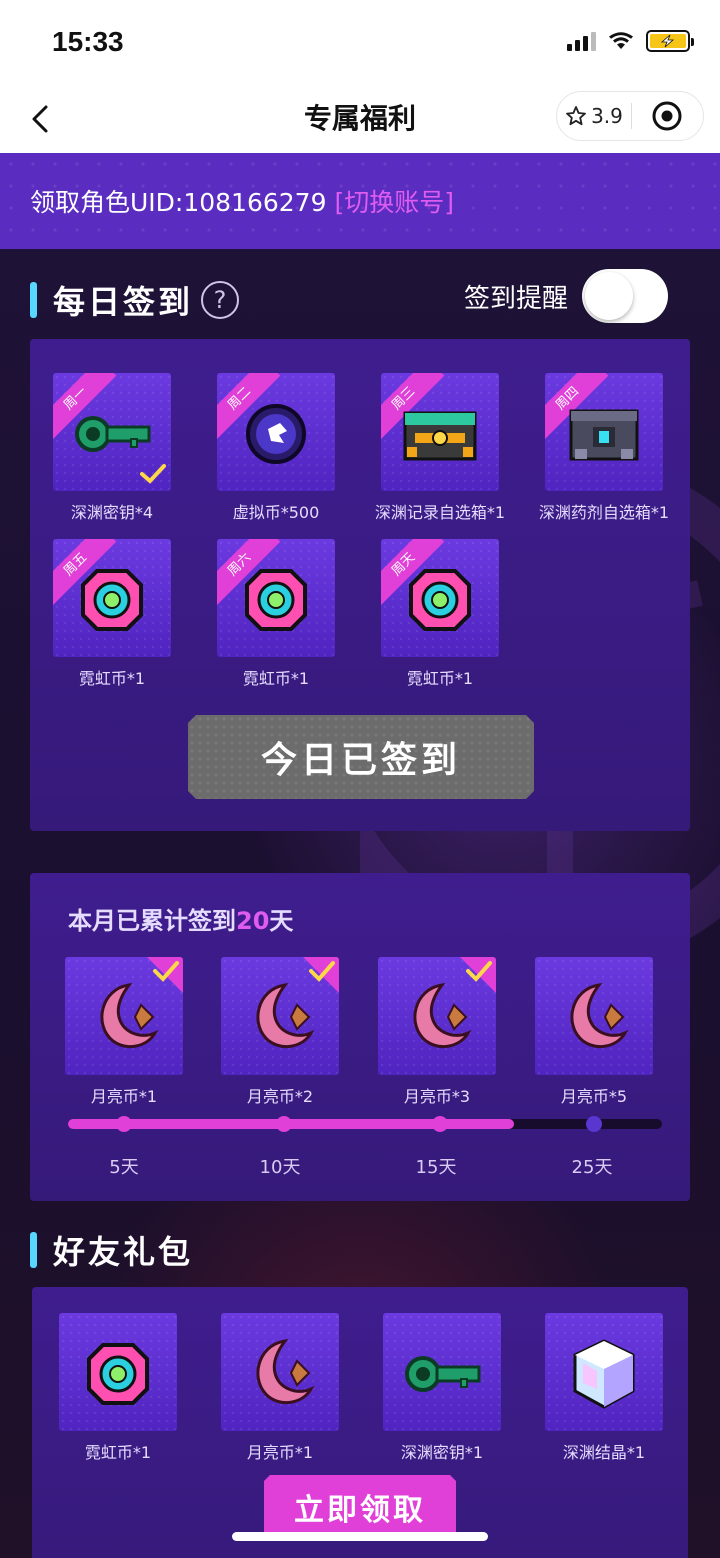  I want to click on monthly-reward: 月亮币*3, so click(437, 1032).